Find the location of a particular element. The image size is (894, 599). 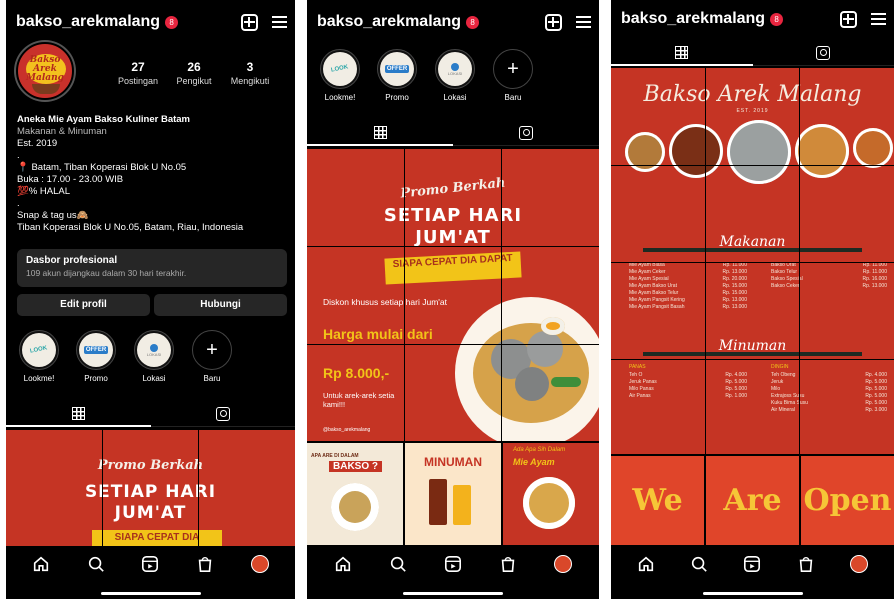

highlight-thumb-text: LOOK is located at coordinates (340, 69).